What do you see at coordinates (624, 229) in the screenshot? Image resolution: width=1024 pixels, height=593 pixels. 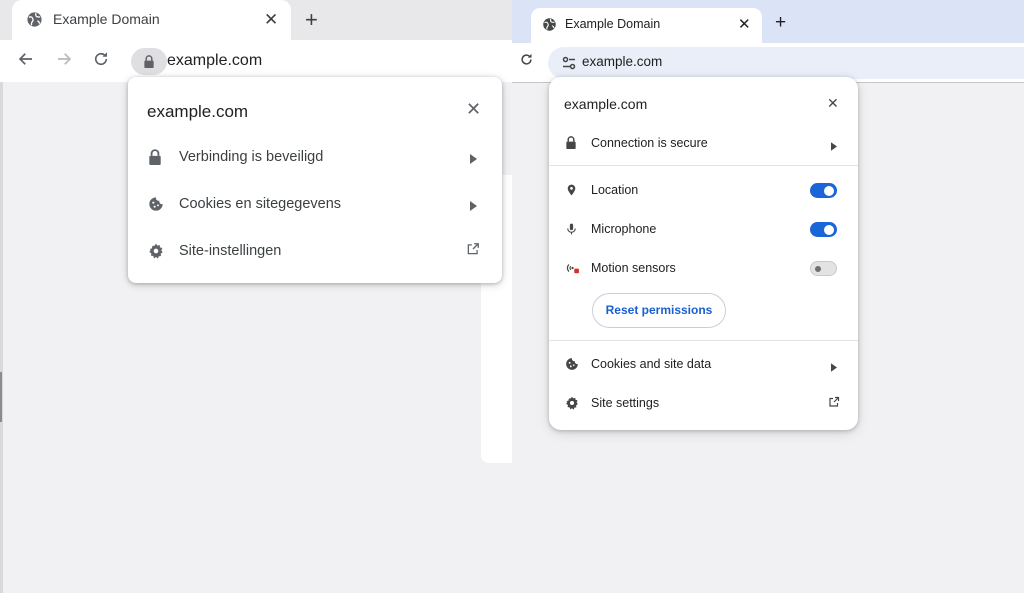 I see `permission-label: Microphone` at bounding box center [624, 229].